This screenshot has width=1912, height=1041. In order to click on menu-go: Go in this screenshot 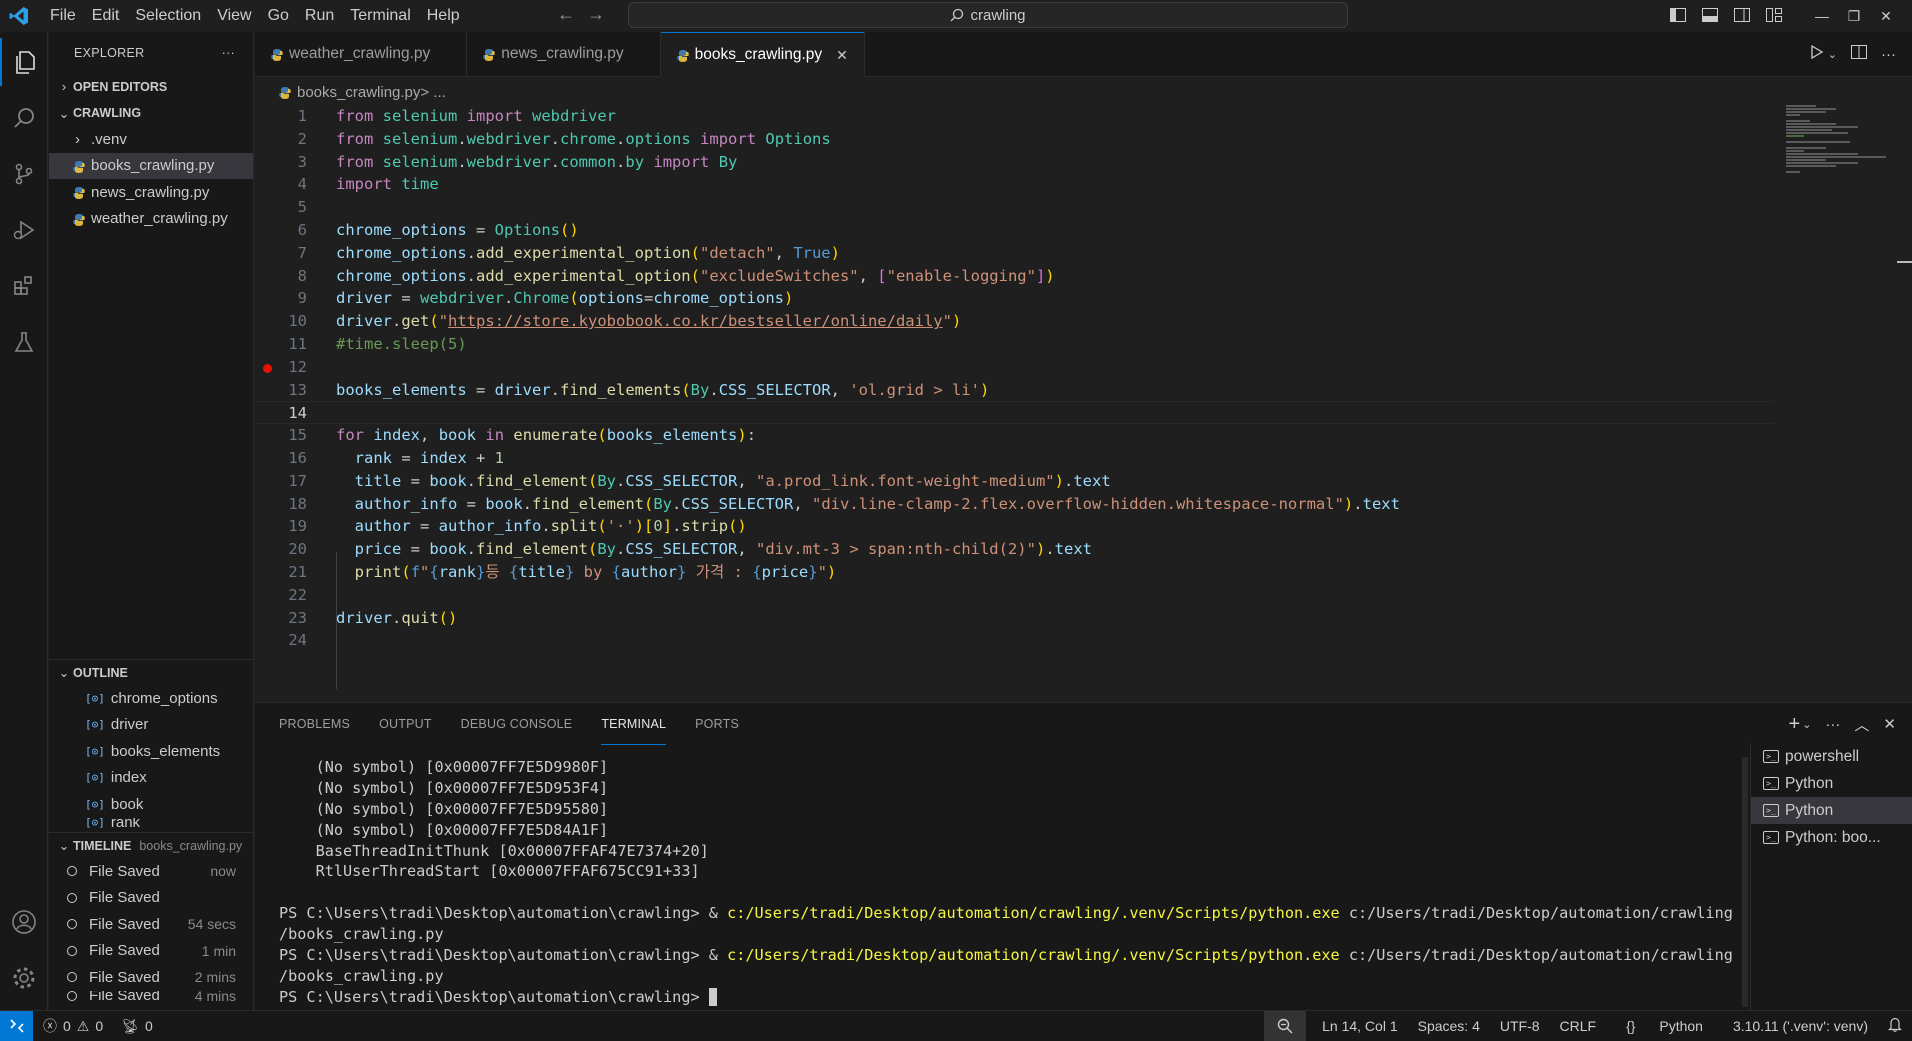, I will do `click(278, 16)`.